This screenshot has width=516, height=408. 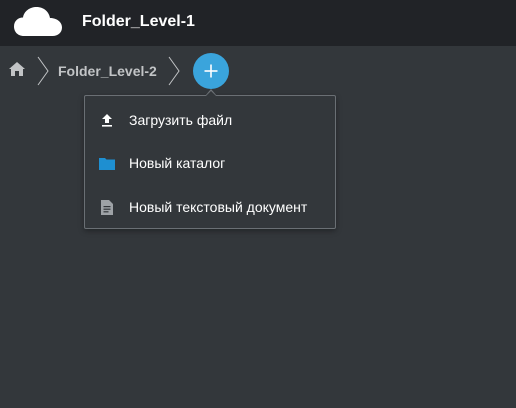 What do you see at coordinates (218, 207) in the screenshot?
I see `menu-item-label: Новый текстовый документ` at bounding box center [218, 207].